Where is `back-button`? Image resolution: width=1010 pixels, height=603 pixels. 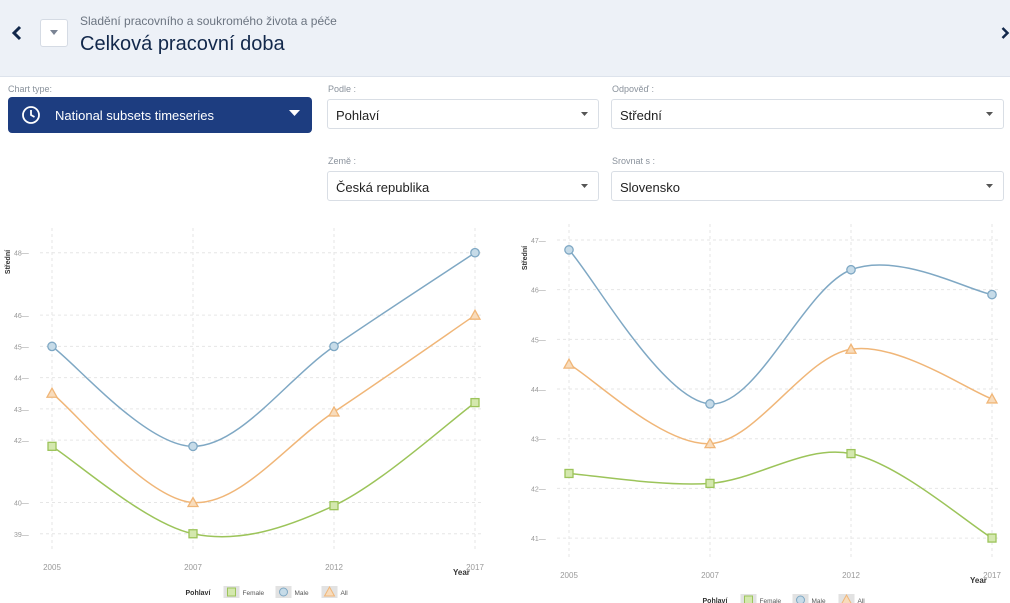 back-button is located at coordinates (17, 33).